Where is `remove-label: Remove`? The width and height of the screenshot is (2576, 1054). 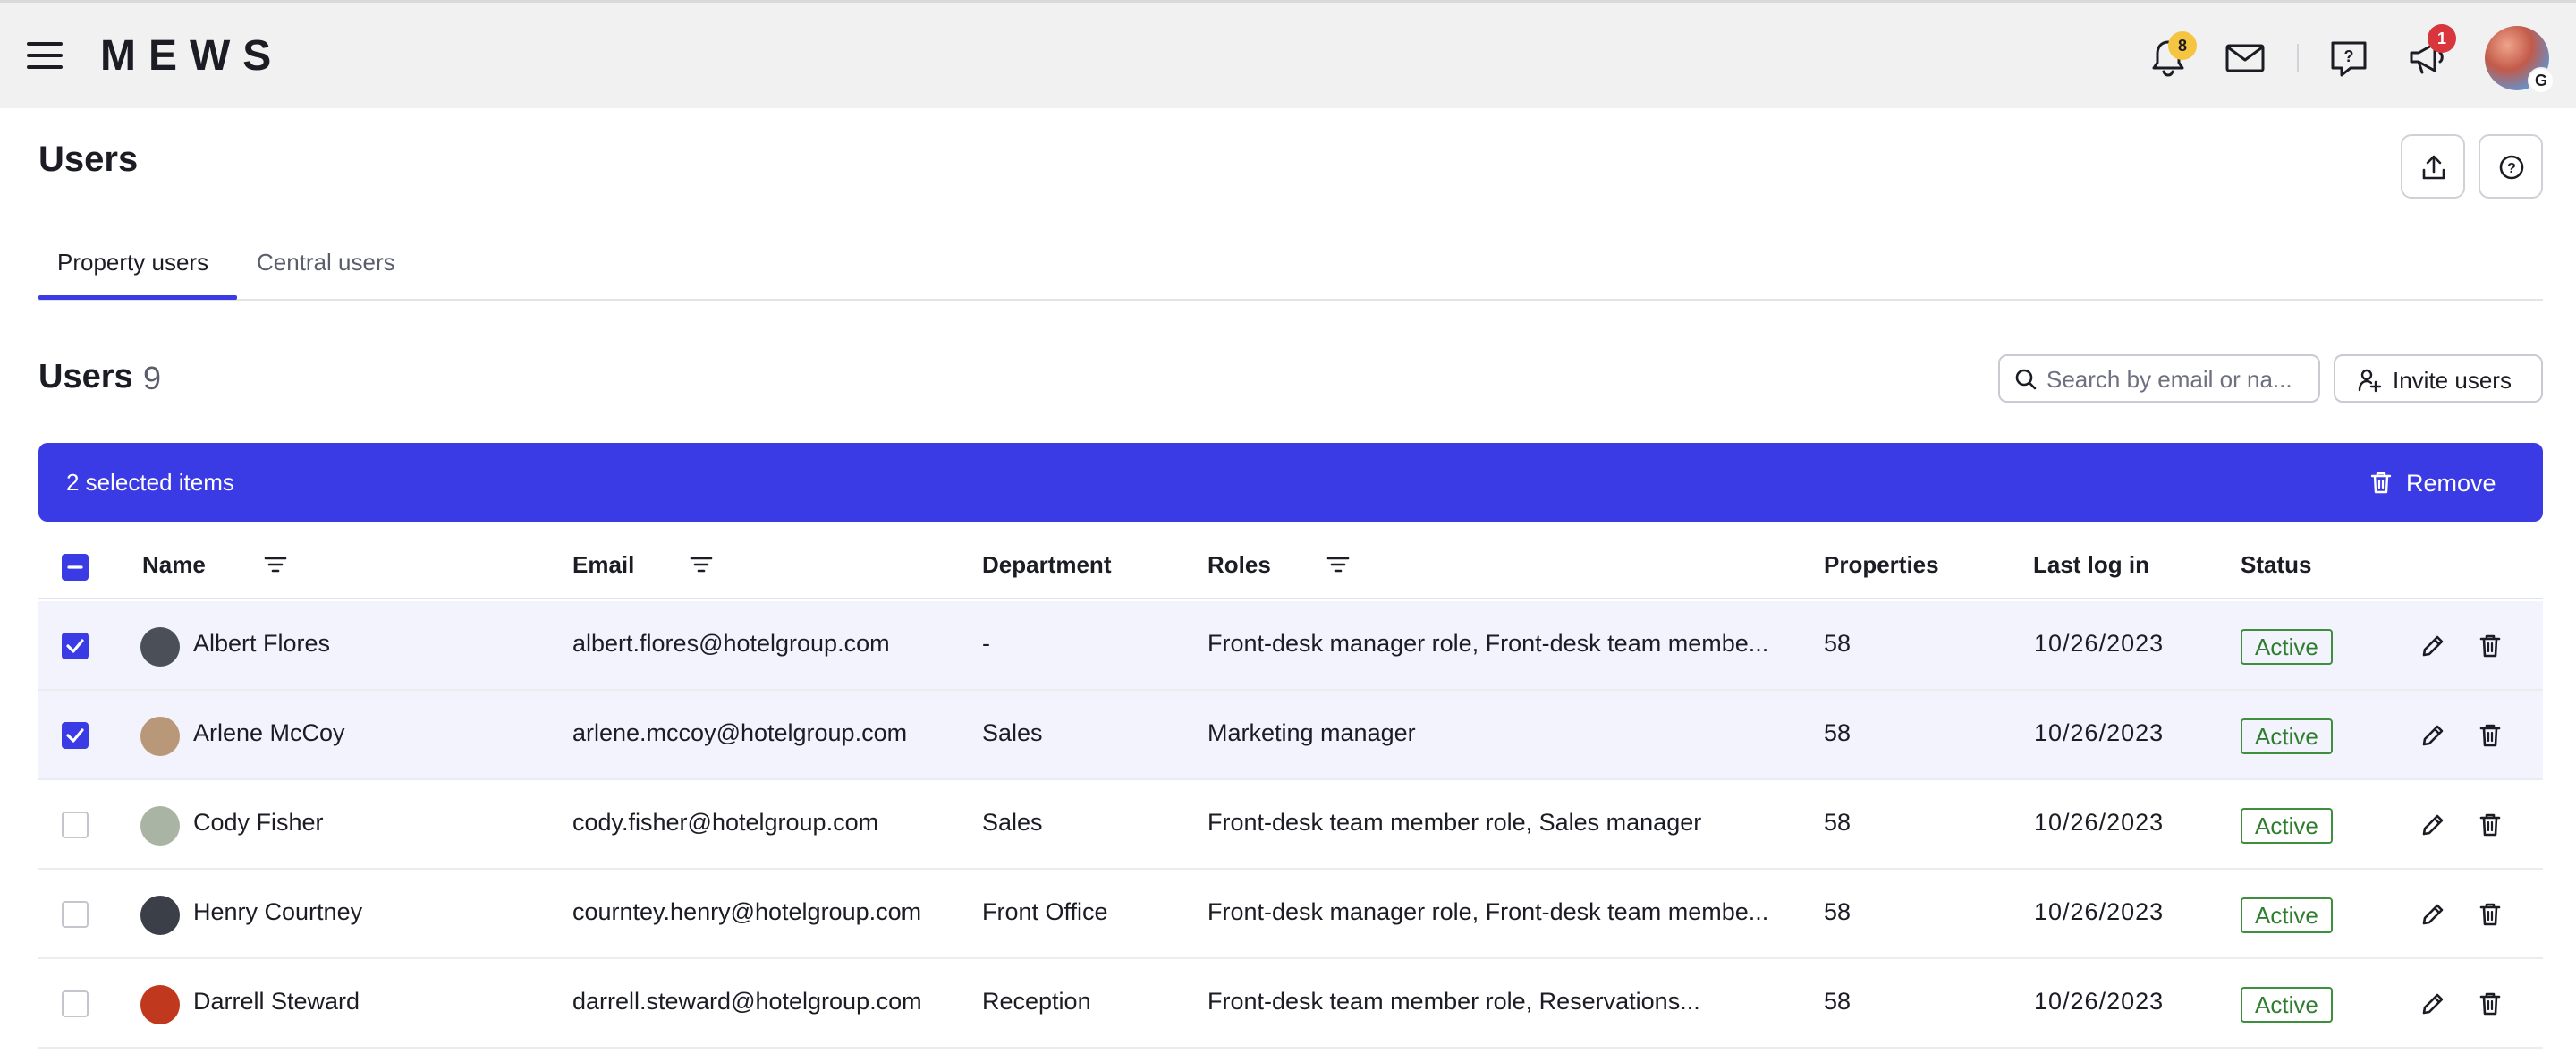
remove-label: Remove is located at coordinates (2451, 483).